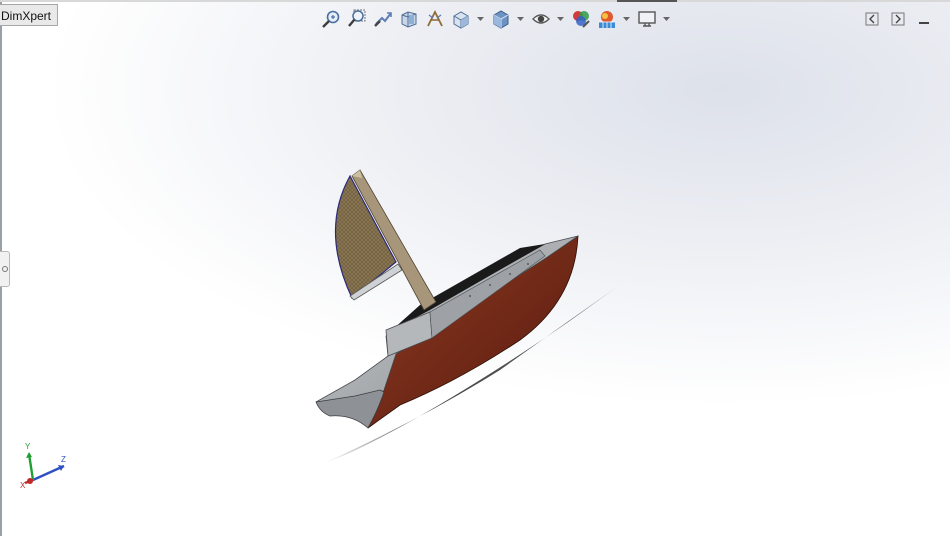 This screenshot has width=950, height=536. Describe the element at coordinates (48, 473) in the screenshot. I see `z-axis-line` at that location.